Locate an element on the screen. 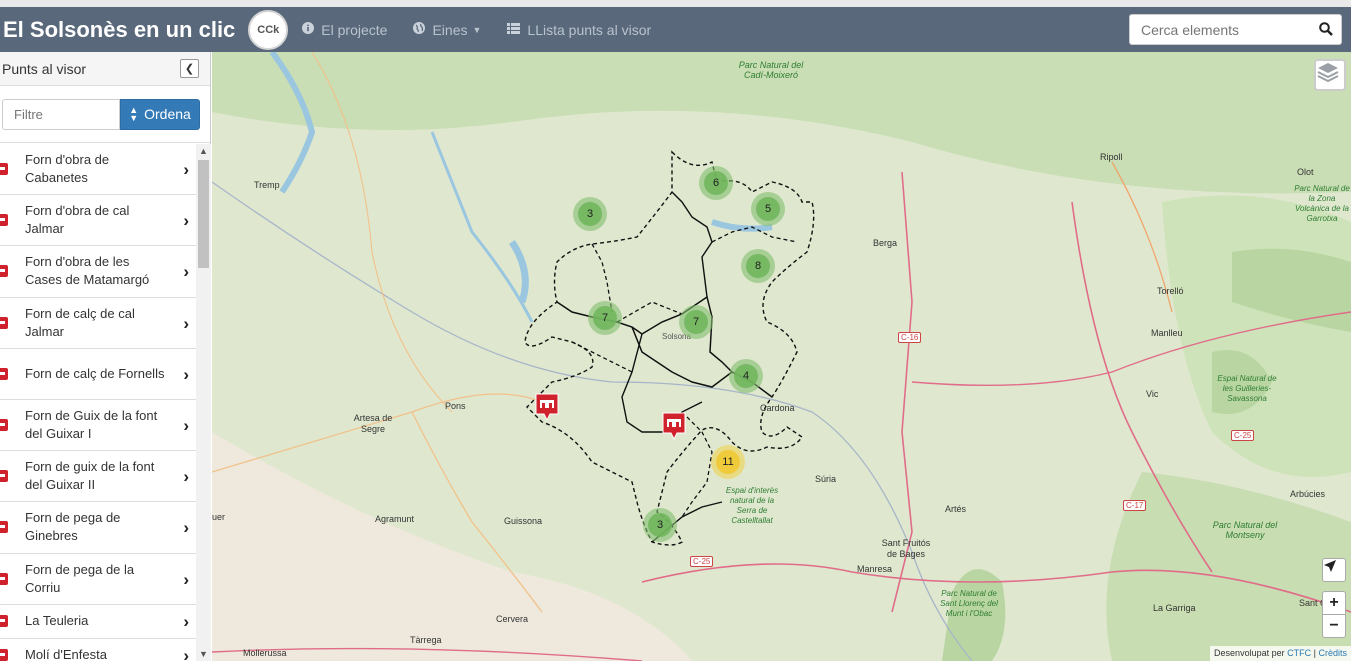 This screenshot has width=1351, height=661. marker-cluster: 11 is located at coordinates (728, 462).